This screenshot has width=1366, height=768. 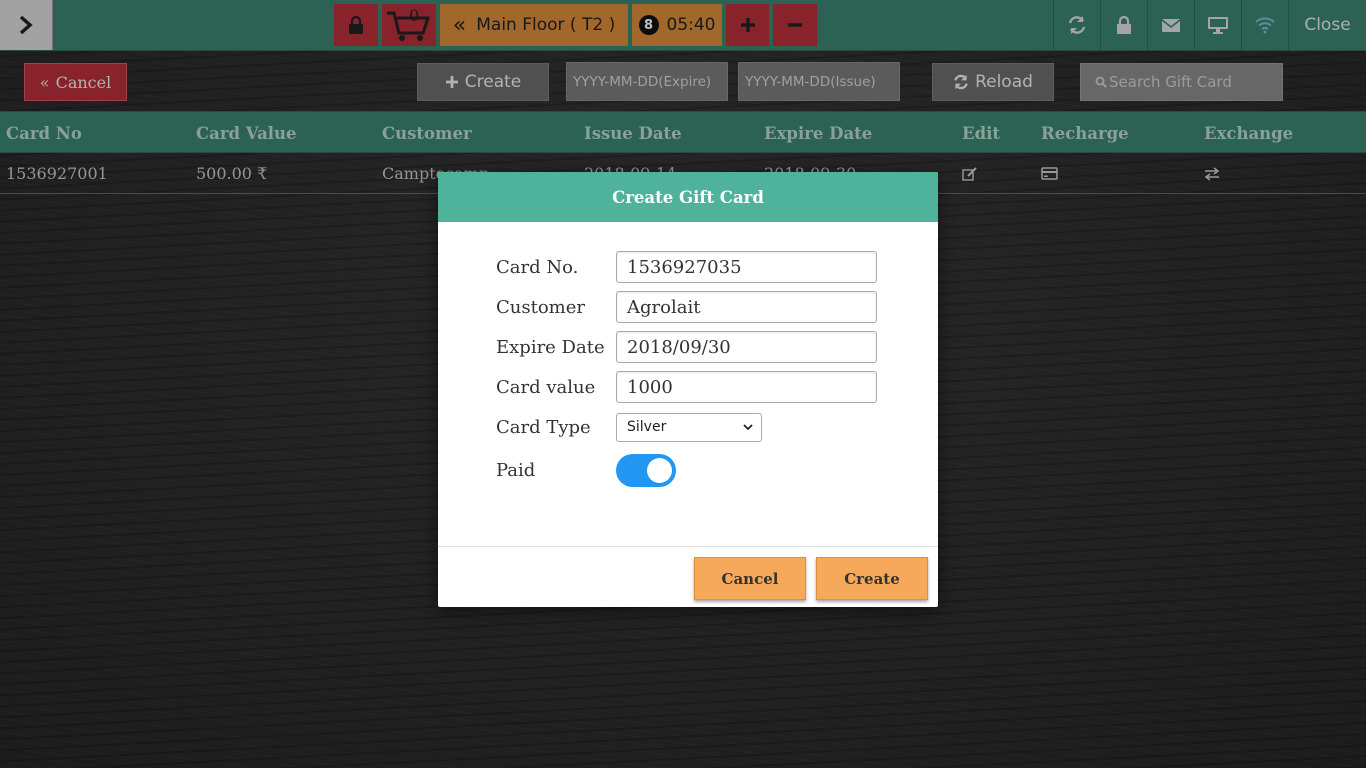 What do you see at coordinates (748, 426) in the screenshot?
I see `chevron-down-icon` at bounding box center [748, 426].